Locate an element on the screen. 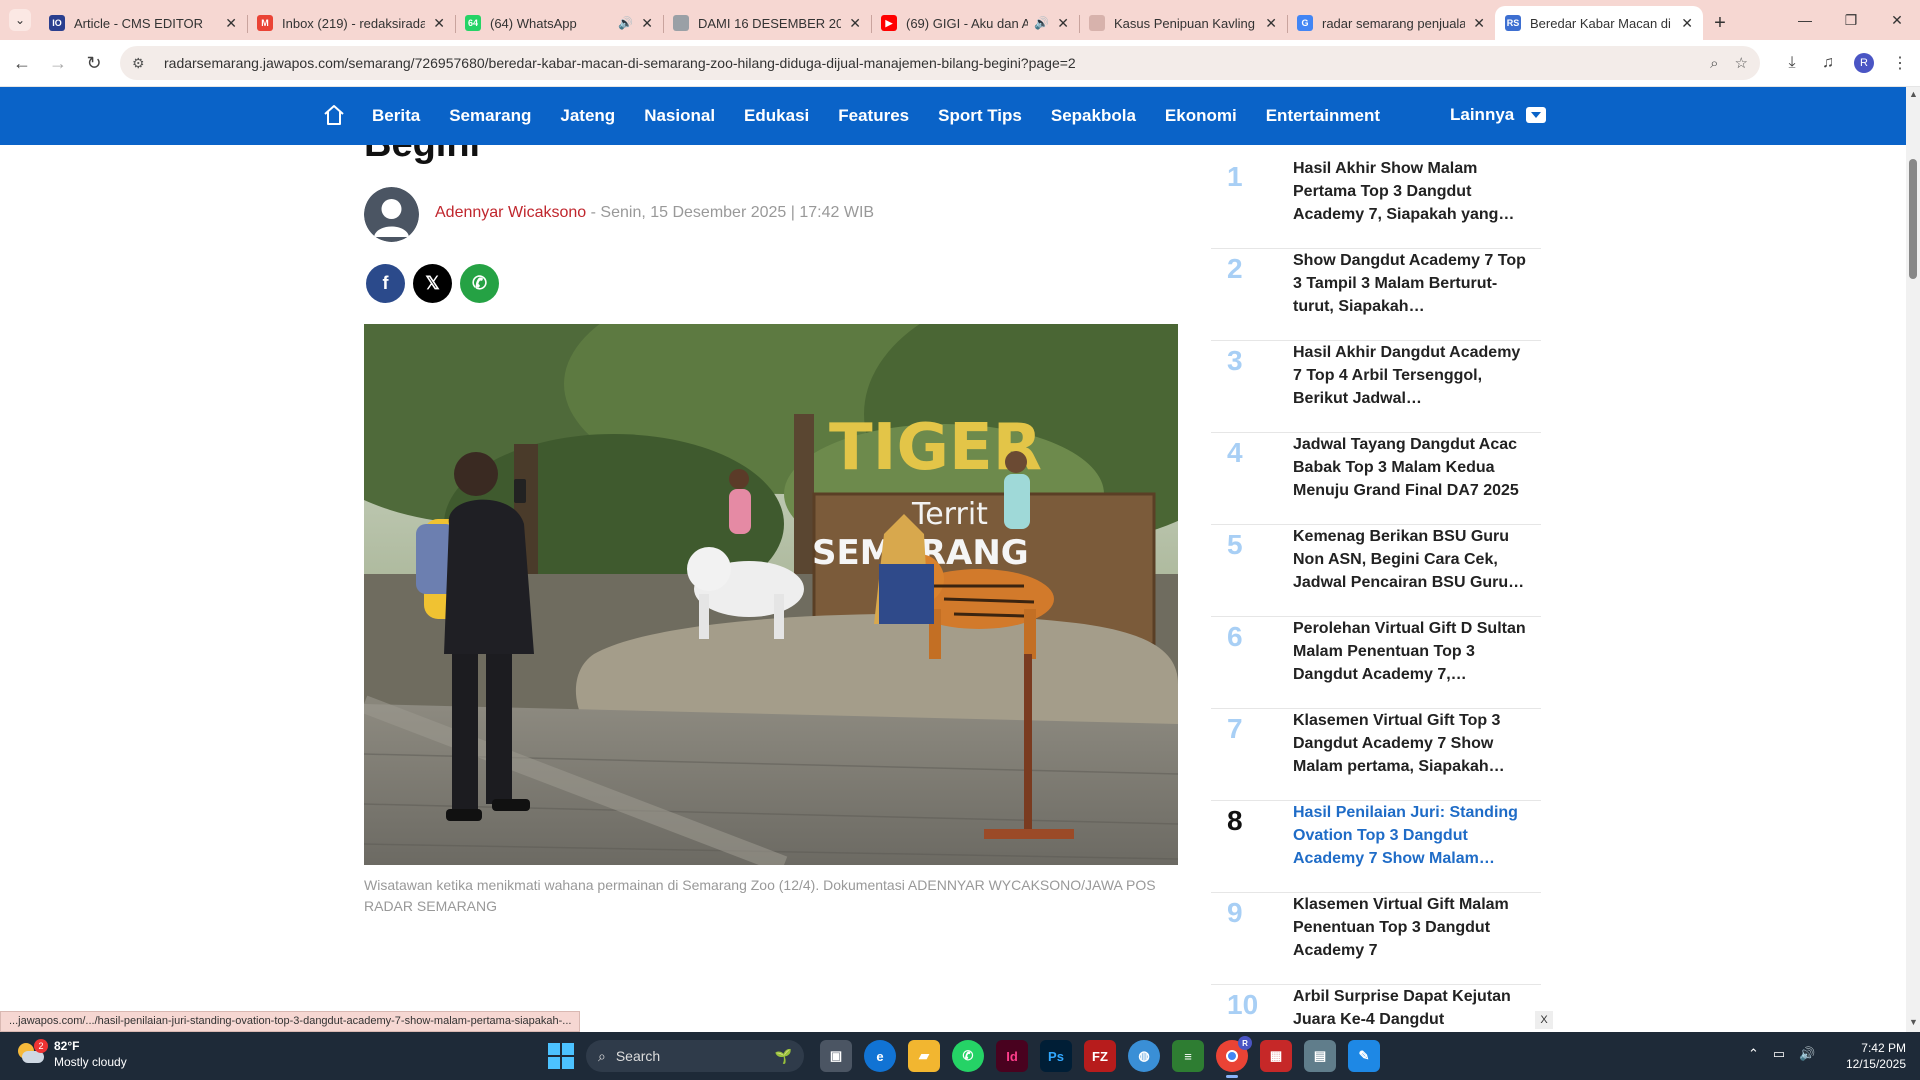 Image resolution: width=1920 pixels, height=1080 pixels. media-controls-icon: ♫ is located at coordinates (1828, 63).